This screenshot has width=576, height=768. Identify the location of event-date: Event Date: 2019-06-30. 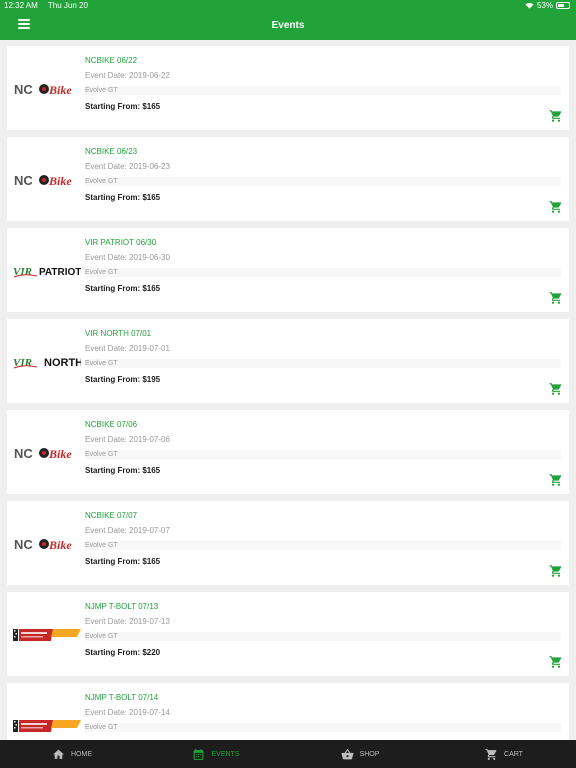
(127, 257).